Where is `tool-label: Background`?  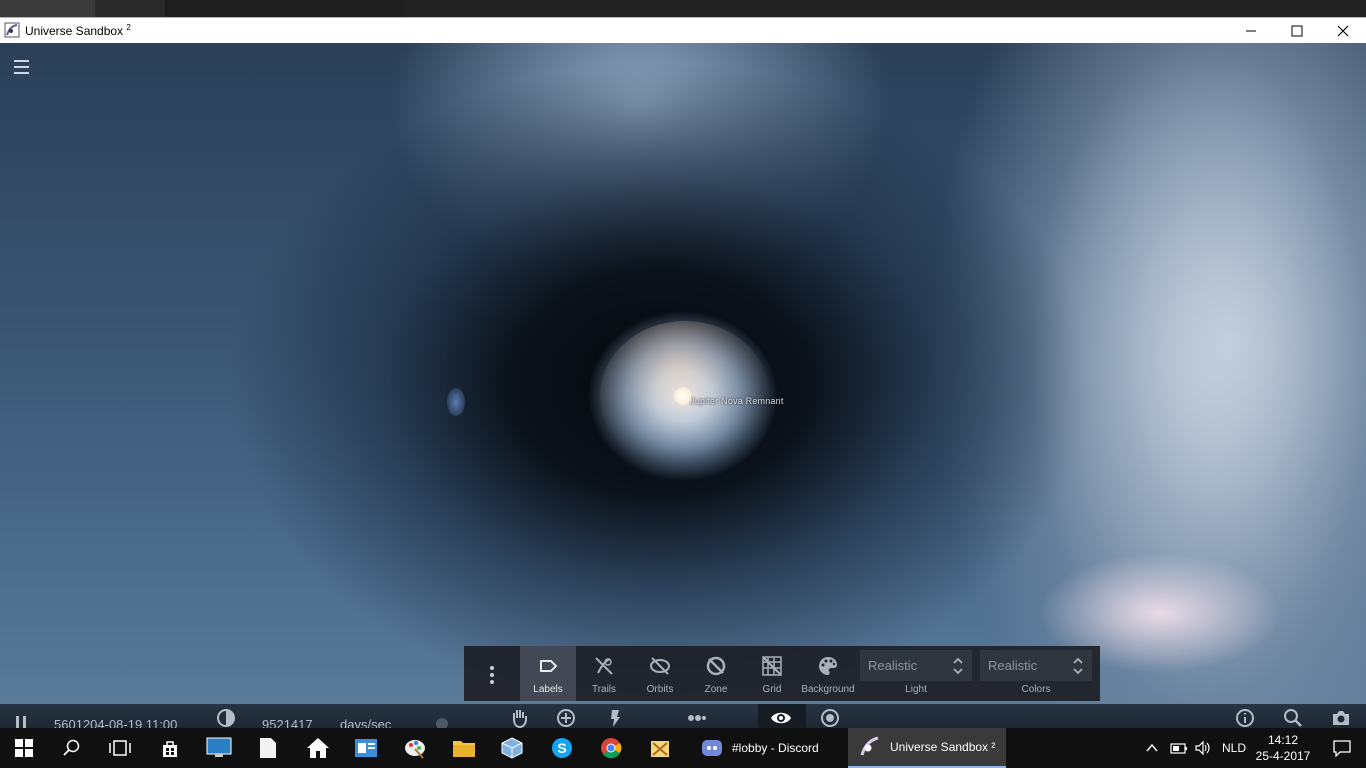 tool-label: Background is located at coordinates (828, 689).